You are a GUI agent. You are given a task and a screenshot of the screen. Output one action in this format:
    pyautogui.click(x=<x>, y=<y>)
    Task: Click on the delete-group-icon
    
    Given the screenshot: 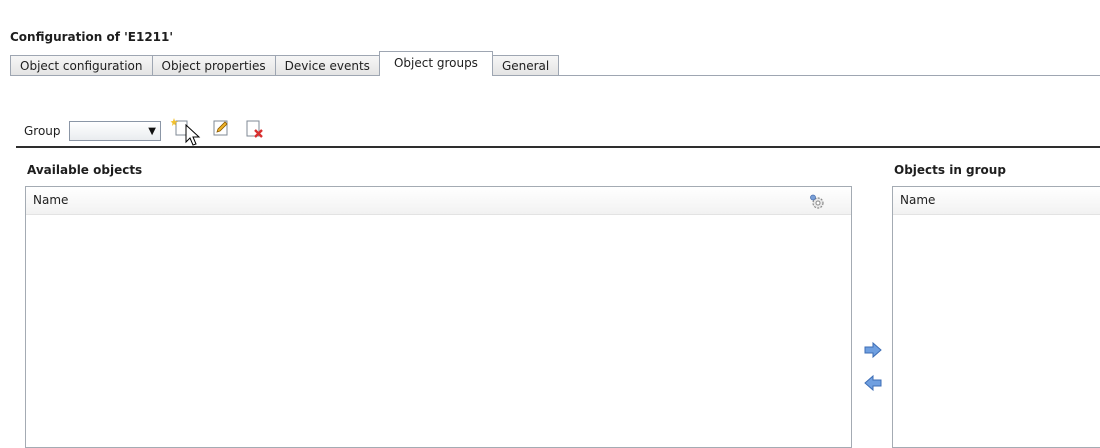 What is the action you would take?
    pyautogui.click(x=255, y=131)
    